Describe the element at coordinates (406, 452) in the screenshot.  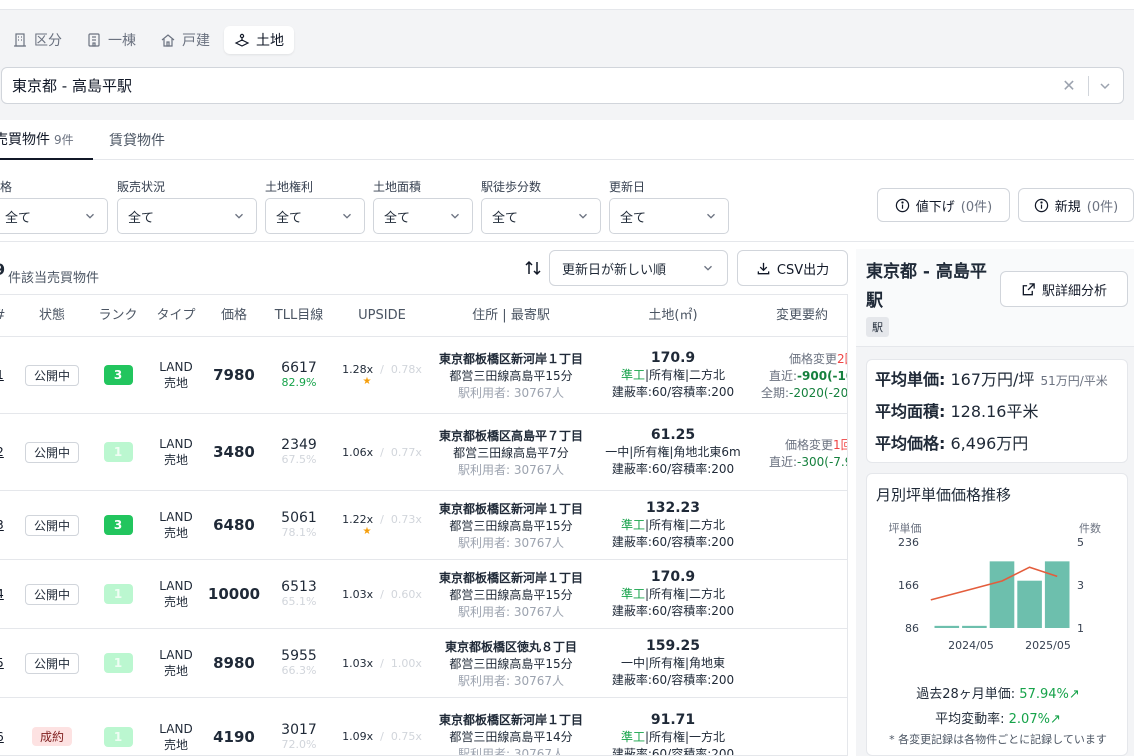
I see `upside-ratio: 0.77x` at that location.